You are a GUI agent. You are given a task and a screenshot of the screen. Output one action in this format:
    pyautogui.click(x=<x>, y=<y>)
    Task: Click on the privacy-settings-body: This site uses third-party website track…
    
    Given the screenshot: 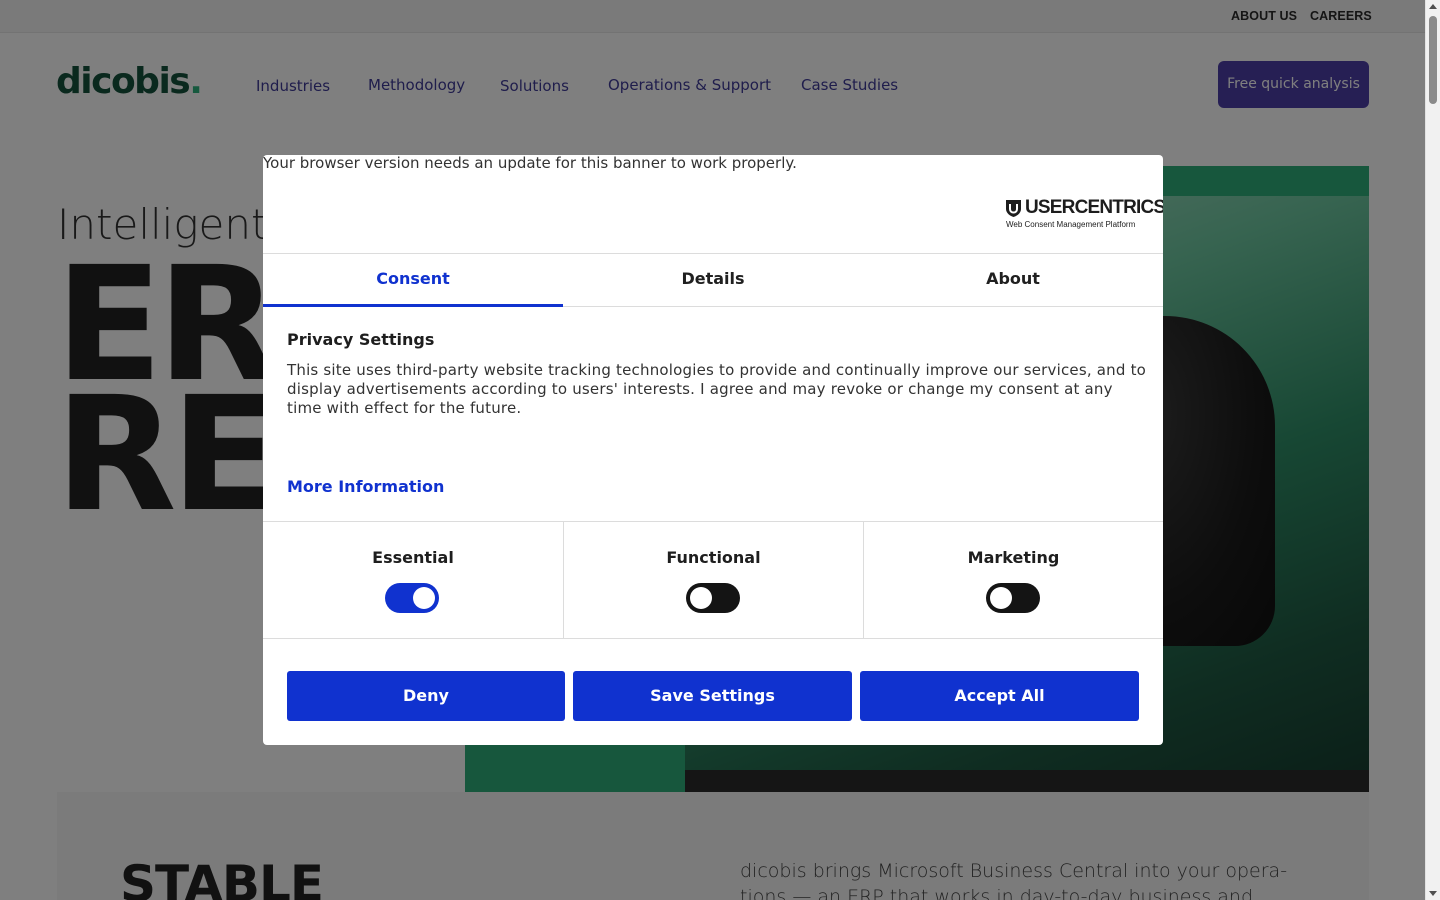 What is the action you would take?
    pyautogui.click(x=717, y=389)
    